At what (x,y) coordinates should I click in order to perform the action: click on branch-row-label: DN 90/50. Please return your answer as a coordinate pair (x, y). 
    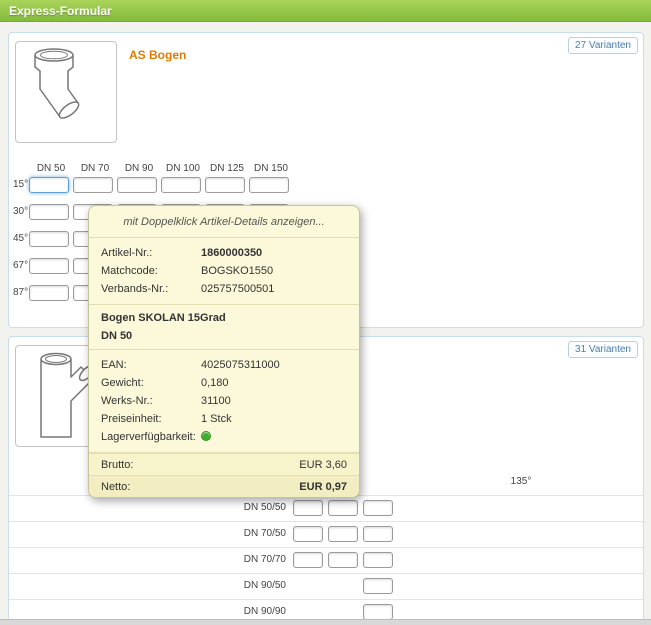
    Looking at the image, I should click on (264, 585).